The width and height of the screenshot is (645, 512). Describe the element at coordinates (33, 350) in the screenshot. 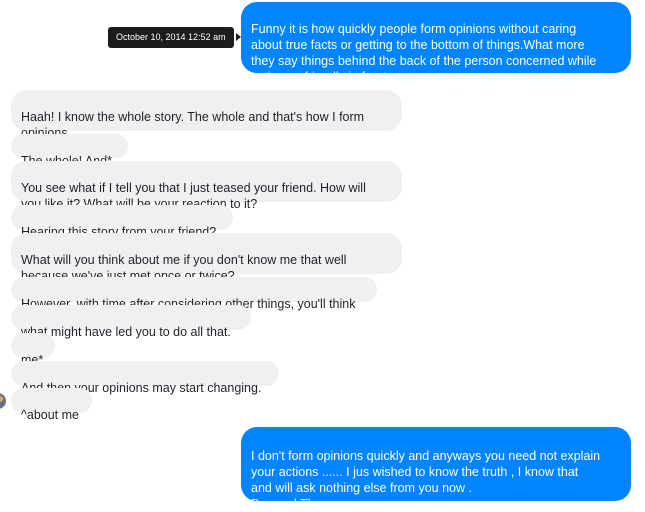

I see `received-message-bubble: me*` at that location.